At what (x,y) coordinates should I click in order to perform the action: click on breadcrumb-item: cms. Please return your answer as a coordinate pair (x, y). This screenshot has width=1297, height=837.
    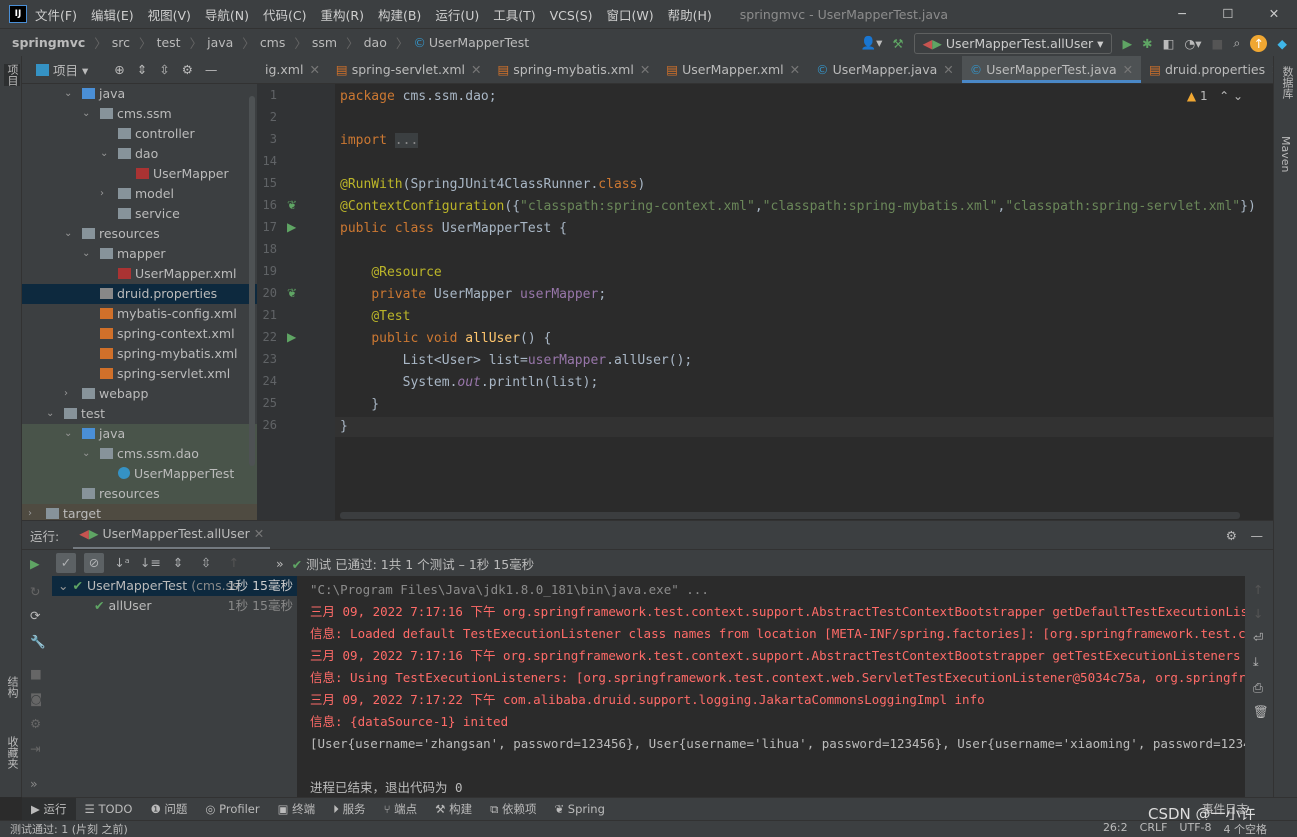
    Looking at the image, I should click on (273, 42).